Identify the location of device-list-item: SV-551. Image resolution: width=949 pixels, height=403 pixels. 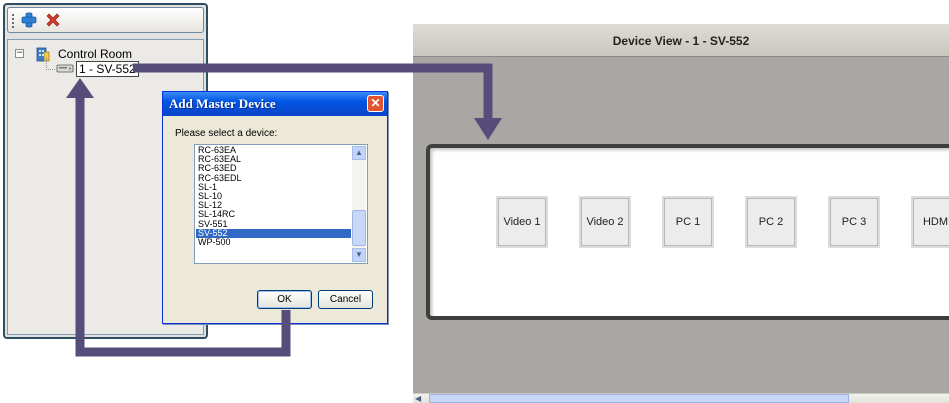
(273, 224).